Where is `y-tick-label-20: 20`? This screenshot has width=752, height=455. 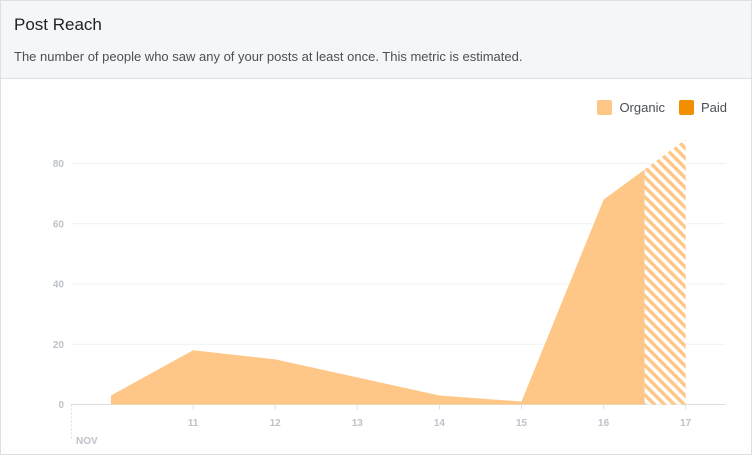
y-tick-label-20: 20 is located at coordinates (59, 345).